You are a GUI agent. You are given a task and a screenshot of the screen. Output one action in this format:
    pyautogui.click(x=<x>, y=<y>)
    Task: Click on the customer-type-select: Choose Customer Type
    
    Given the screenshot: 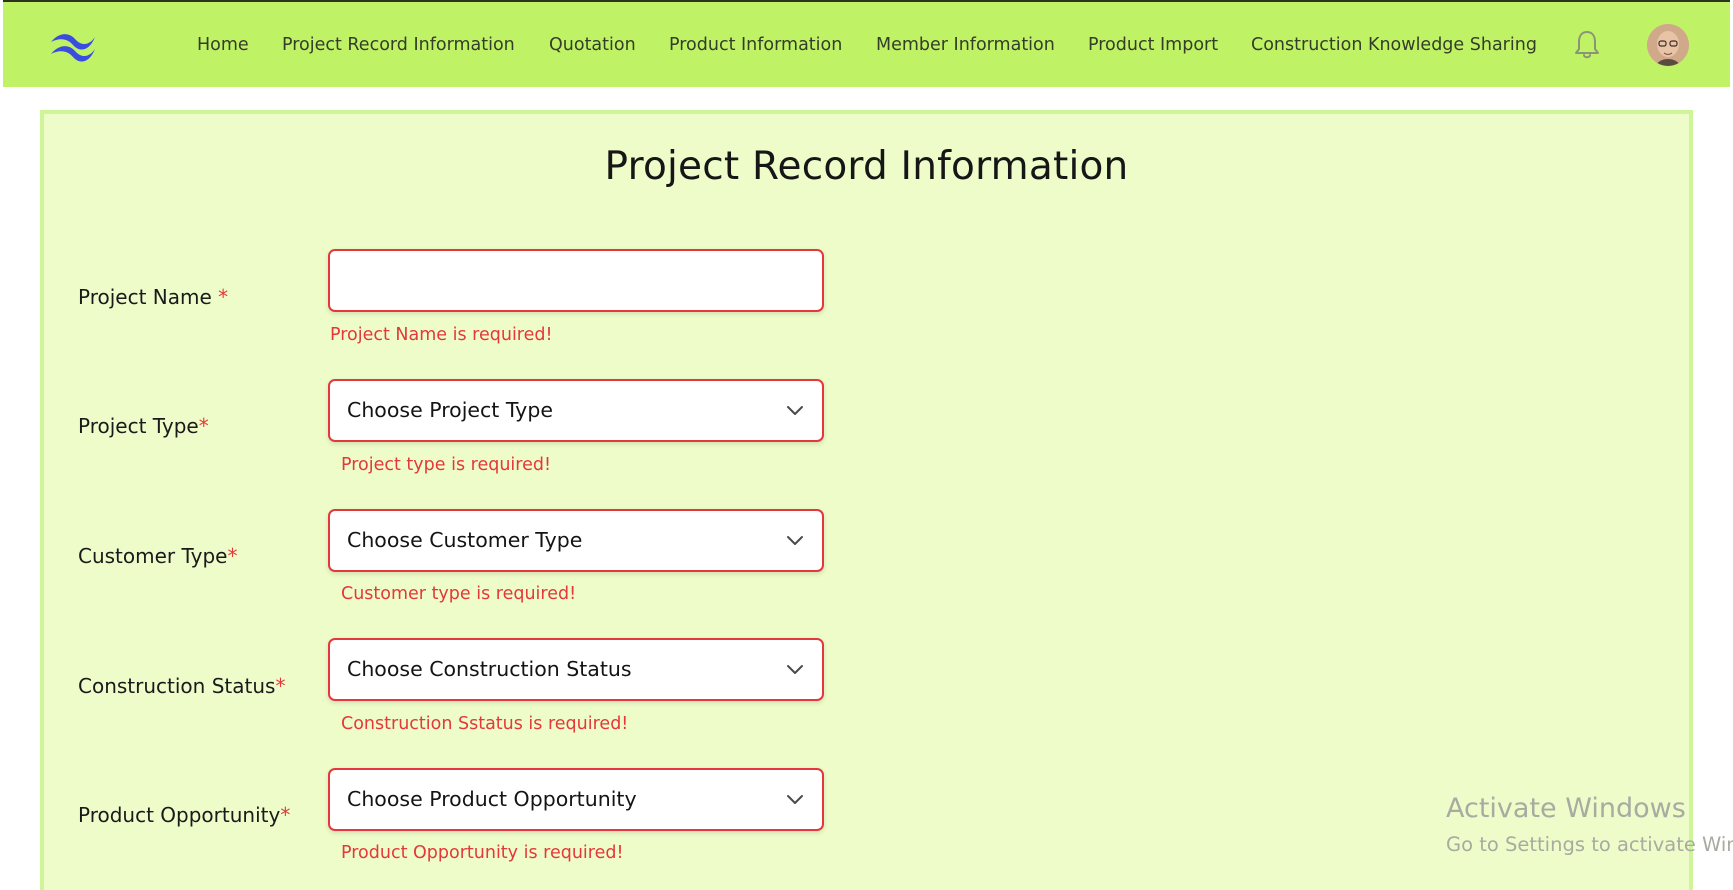 What is the action you would take?
    pyautogui.click(x=576, y=540)
    